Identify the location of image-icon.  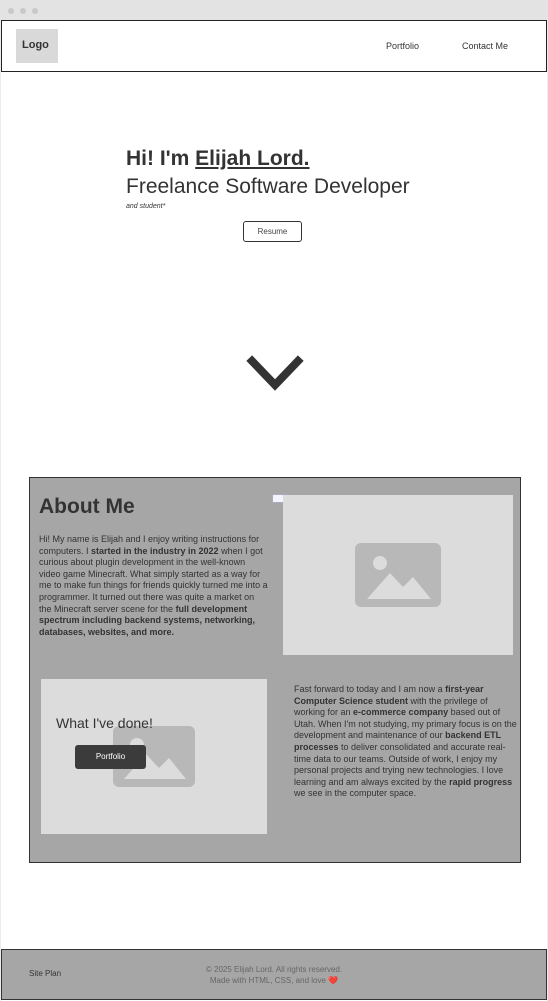
(398, 575).